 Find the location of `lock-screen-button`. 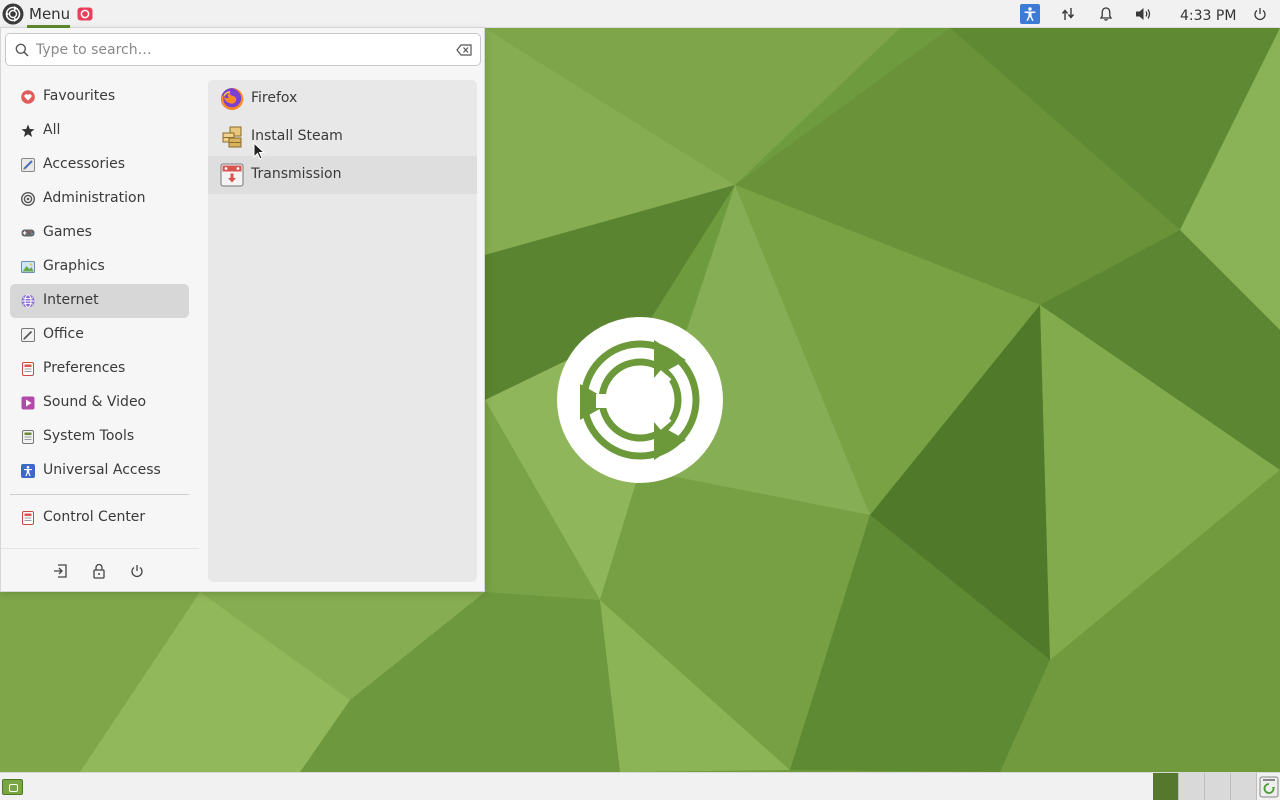

lock-screen-button is located at coordinates (99, 571).